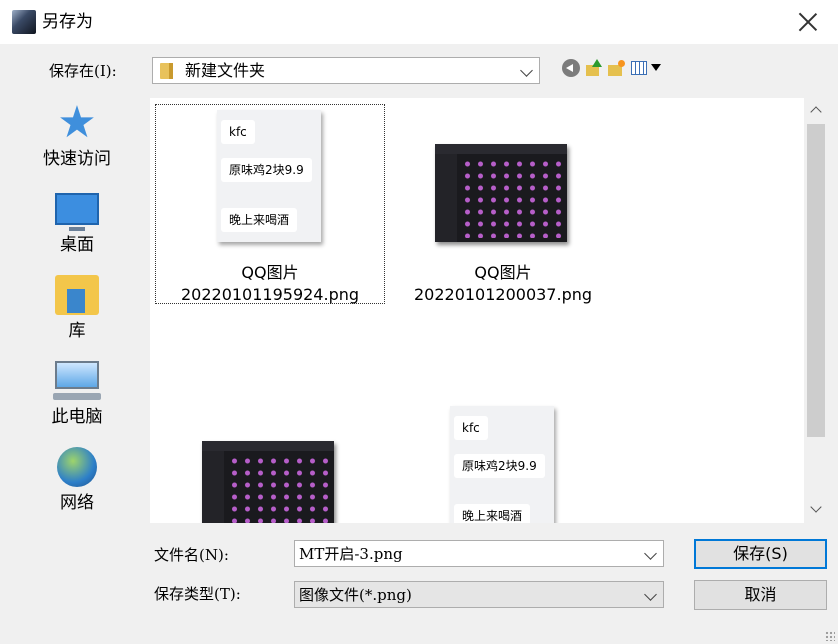 The image size is (838, 644). What do you see at coordinates (77, 331) in the screenshot?
I see `place-label: 库` at bounding box center [77, 331].